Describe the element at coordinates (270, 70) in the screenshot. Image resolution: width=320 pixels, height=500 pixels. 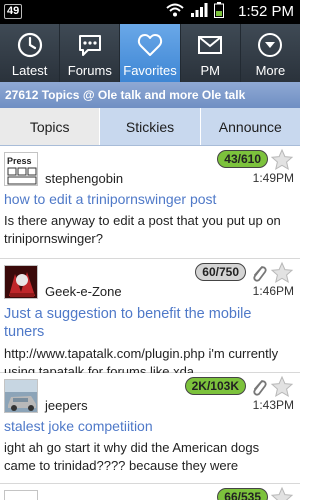
I see `tab-more-label: More` at that location.